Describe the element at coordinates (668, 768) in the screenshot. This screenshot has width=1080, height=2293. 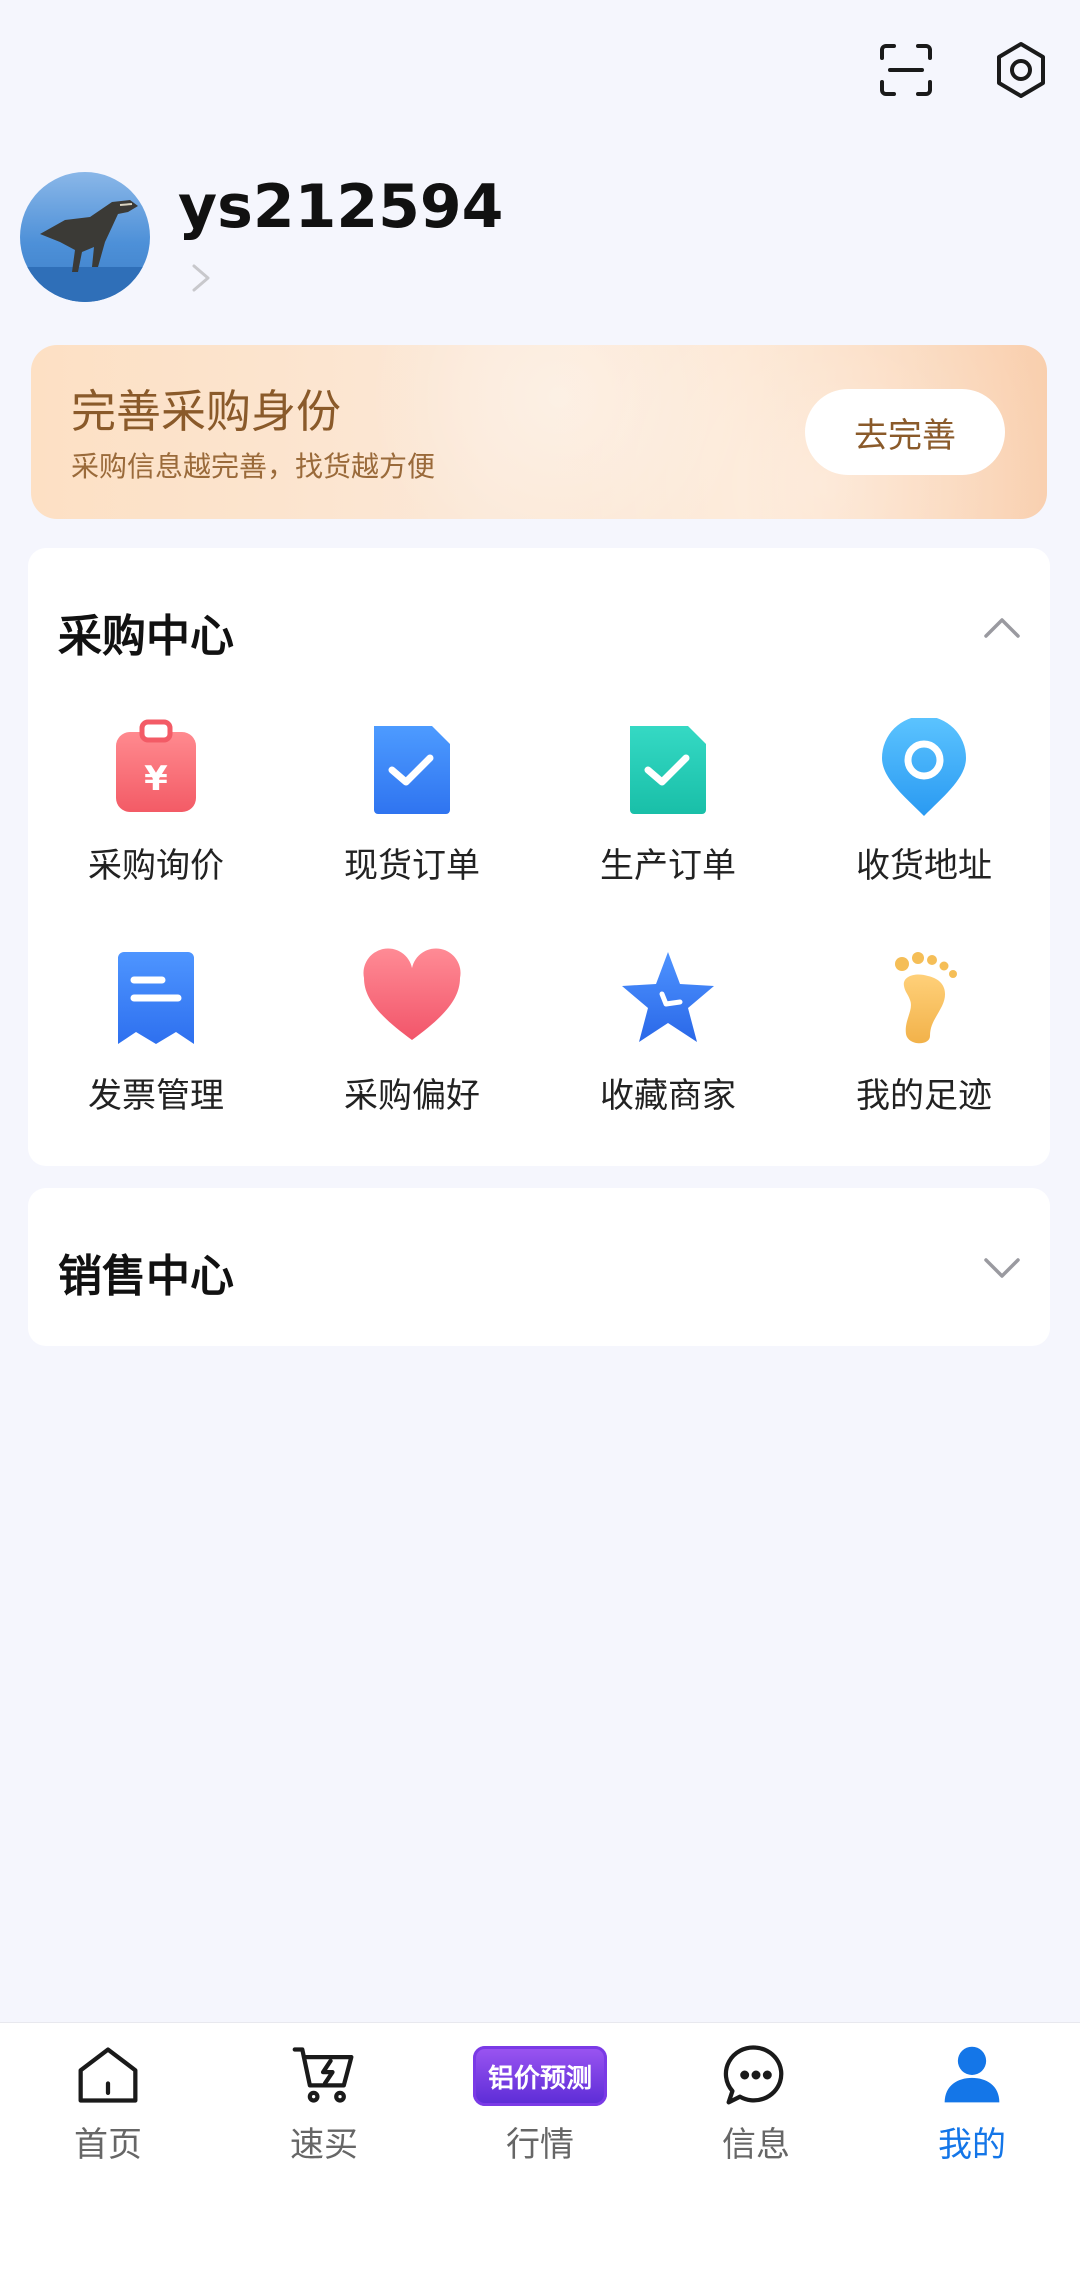
I see `doc-check-green-icon` at that location.